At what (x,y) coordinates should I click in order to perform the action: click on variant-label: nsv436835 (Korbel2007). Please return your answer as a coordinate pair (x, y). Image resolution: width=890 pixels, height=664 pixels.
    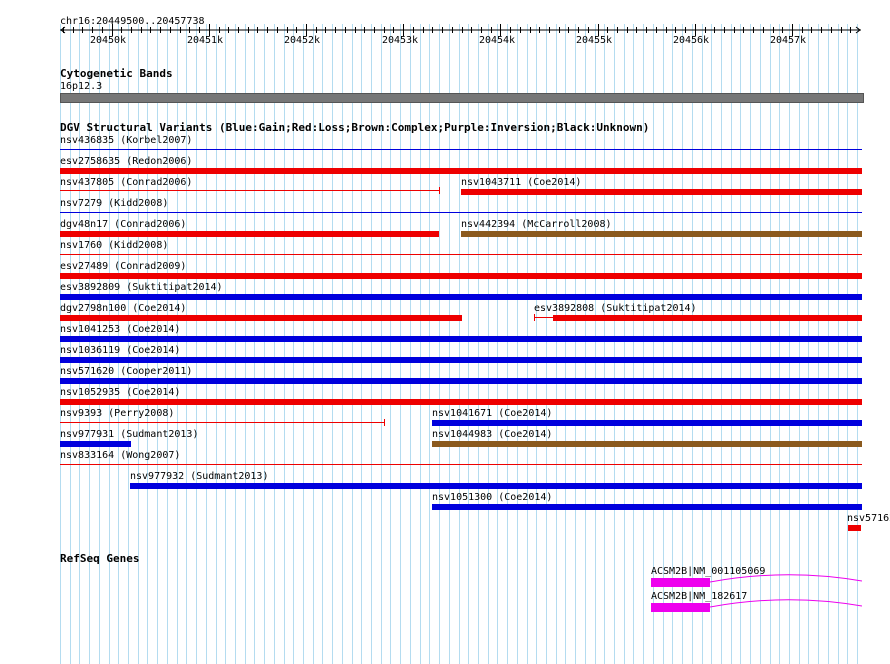
    Looking at the image, I should click on (126, 140).